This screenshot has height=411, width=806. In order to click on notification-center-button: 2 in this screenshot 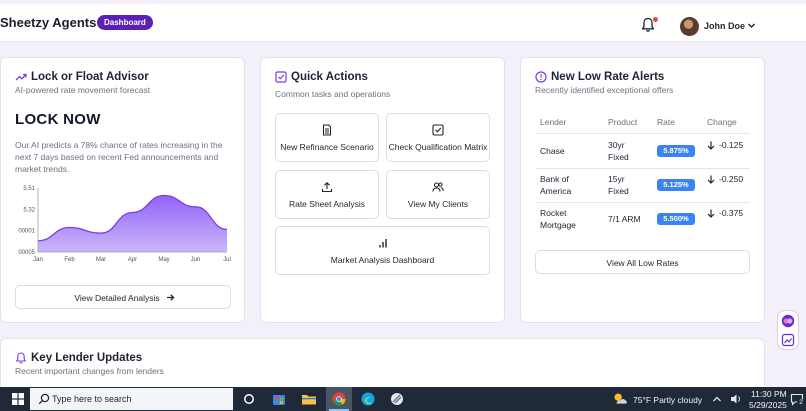, I will do `click(797, 400)`.